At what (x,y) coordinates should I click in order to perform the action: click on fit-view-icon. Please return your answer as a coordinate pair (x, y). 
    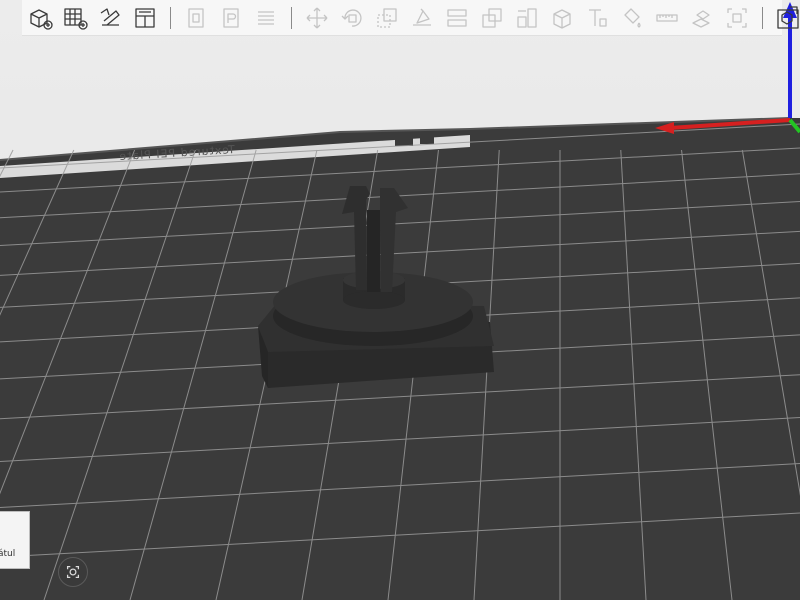
    Looking at the image, I should click on (737, 17).